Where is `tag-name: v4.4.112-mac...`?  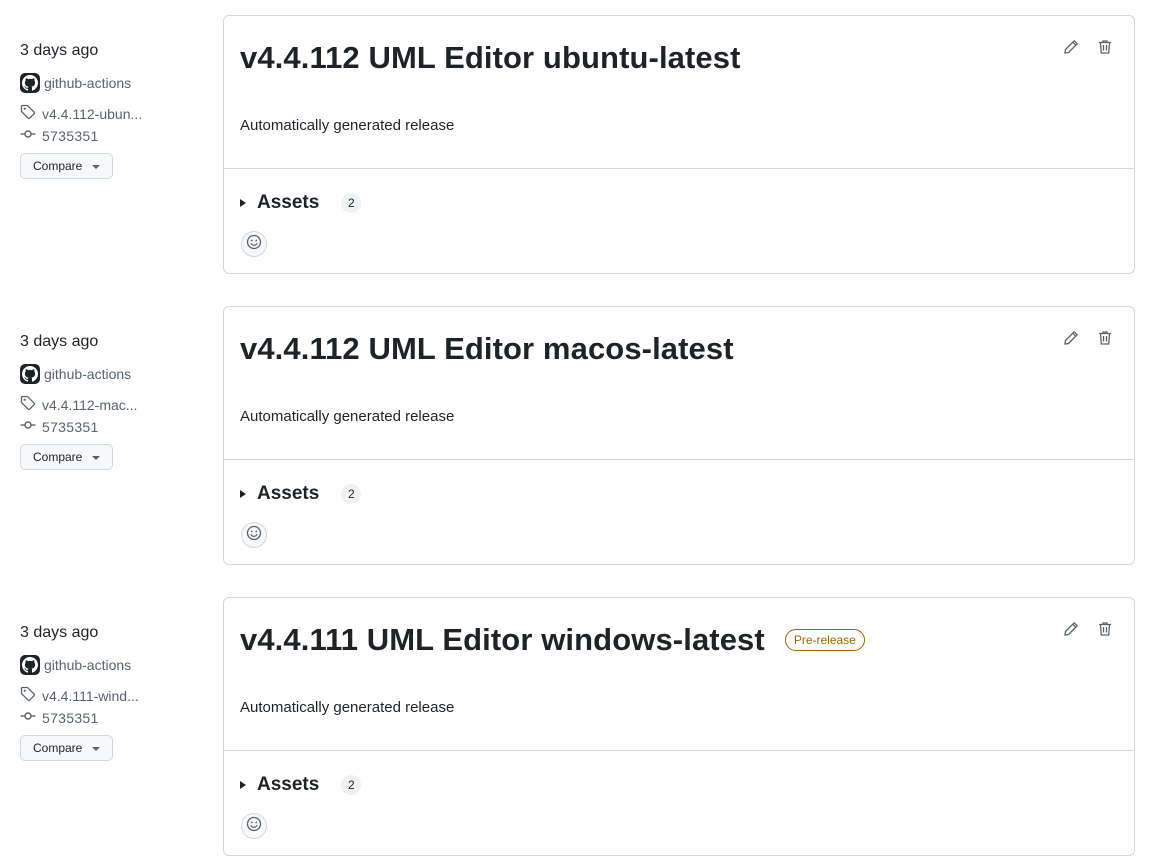
tag-name: v4.4.112-mac... is located at coordinates (89, 405).